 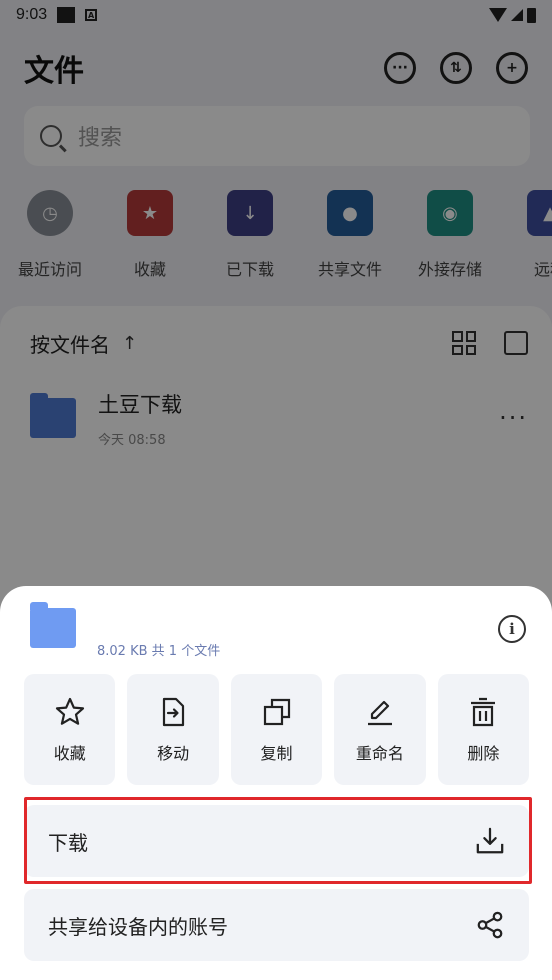 I want to click on move-icon, so click(x=174, y=711).